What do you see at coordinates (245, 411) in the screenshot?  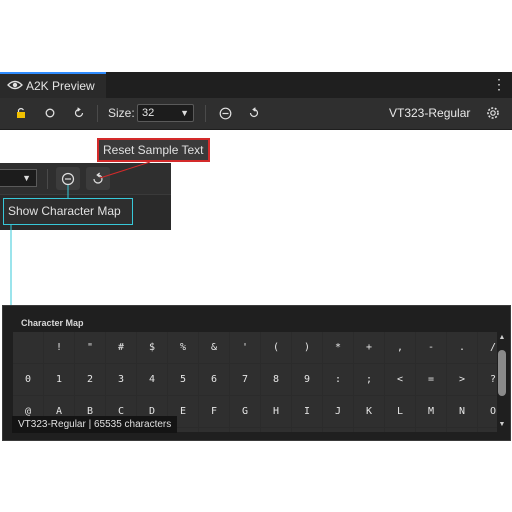 I see `character-cell: G` at bounding box center [245, 411].